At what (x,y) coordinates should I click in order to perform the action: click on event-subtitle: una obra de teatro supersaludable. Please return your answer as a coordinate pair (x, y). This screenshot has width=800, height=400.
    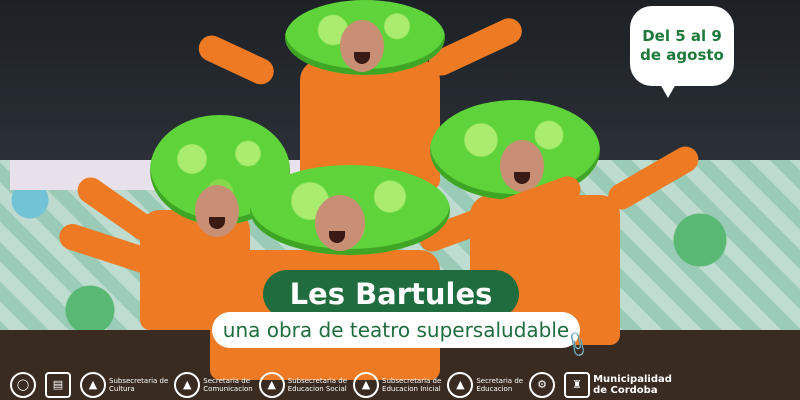
    Looking at the image, I should click on (396, 330).